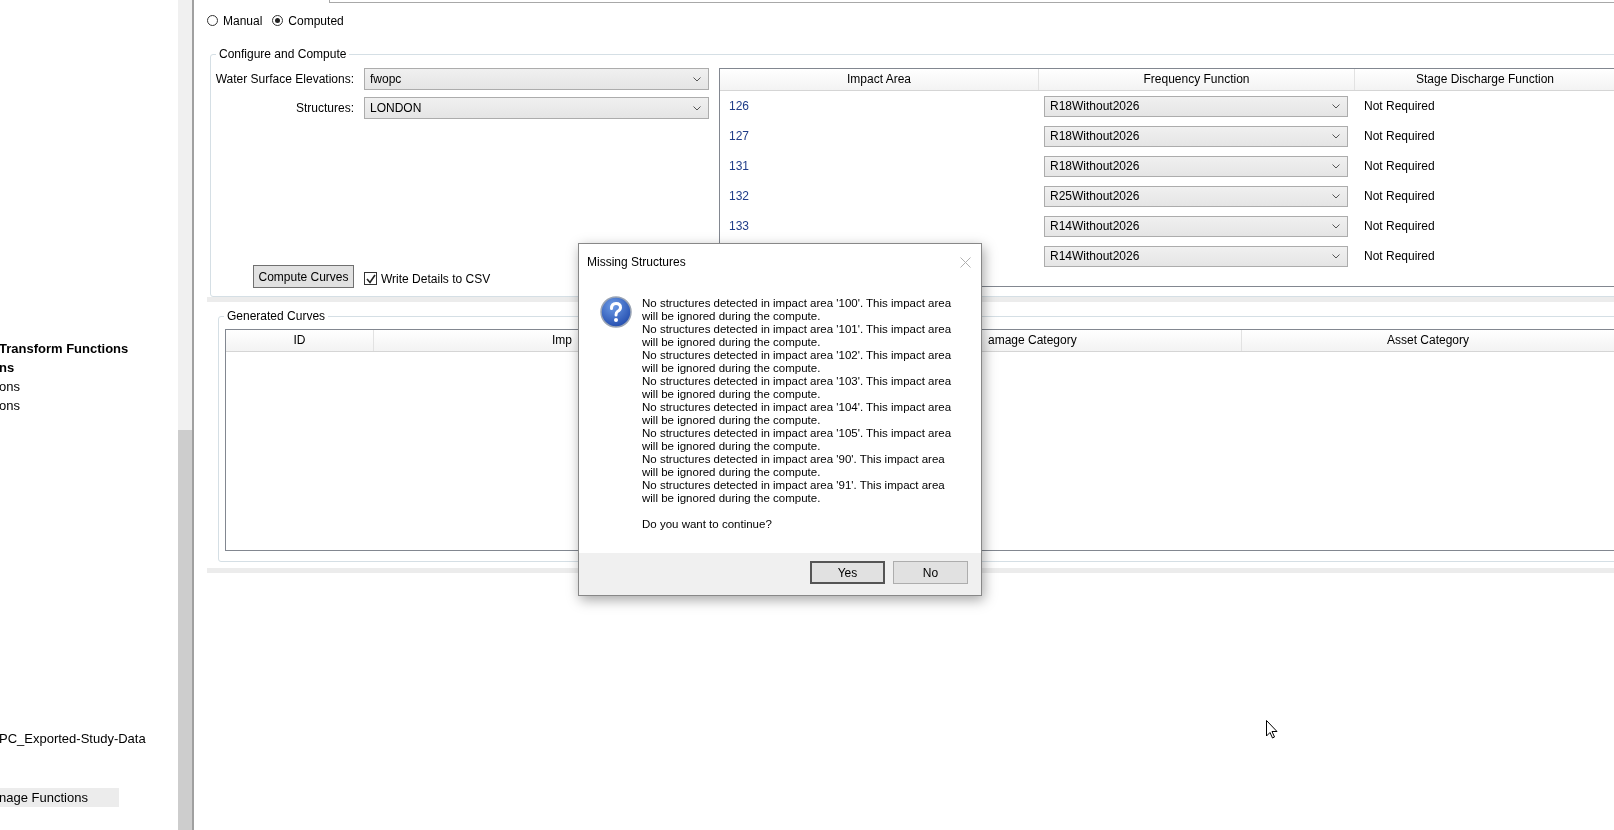 The width and height of the screenshot is (1614, 830). Describe the element at coordinates (971, 1) in the screenshot. I see `text-field` at that location.